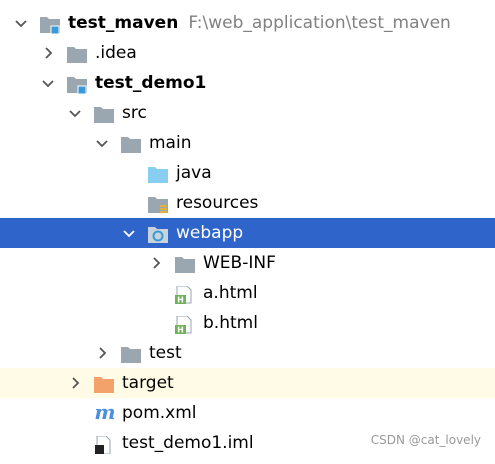 The image size is (495, 464). I want to click on project-path: F:\web_application\test_maven, so click(319, 23).